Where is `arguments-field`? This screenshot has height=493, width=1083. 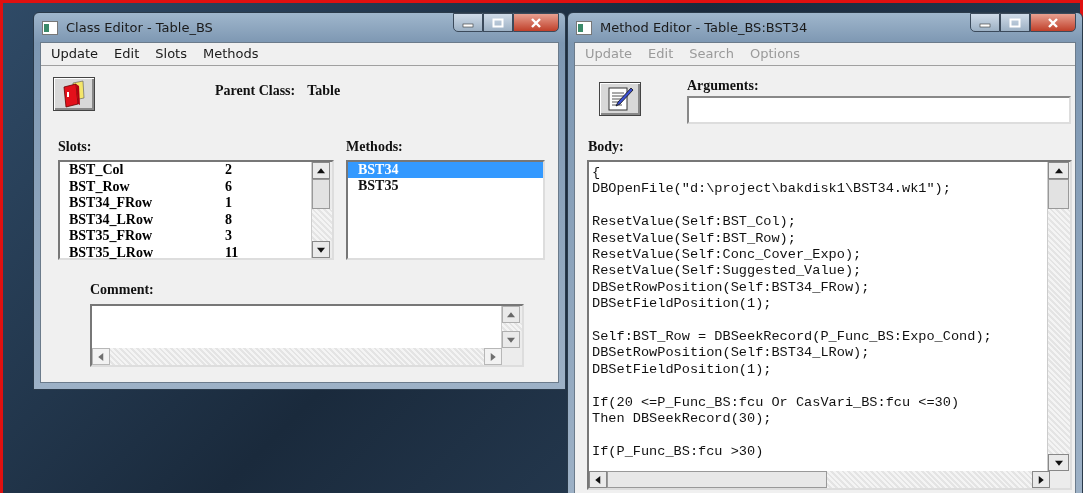
arguments-field is located at coordinates (879, 110).